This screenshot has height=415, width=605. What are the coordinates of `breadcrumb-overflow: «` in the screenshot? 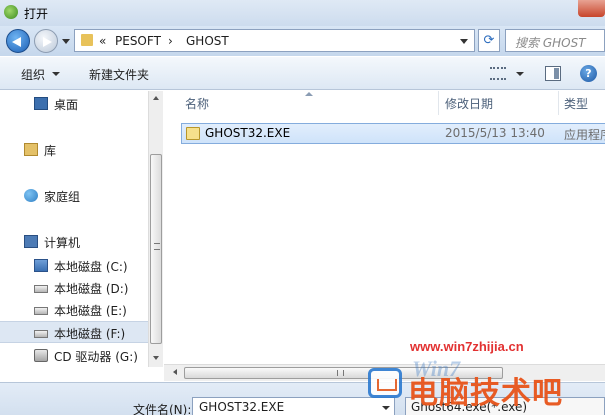 It's located at (102, 41).